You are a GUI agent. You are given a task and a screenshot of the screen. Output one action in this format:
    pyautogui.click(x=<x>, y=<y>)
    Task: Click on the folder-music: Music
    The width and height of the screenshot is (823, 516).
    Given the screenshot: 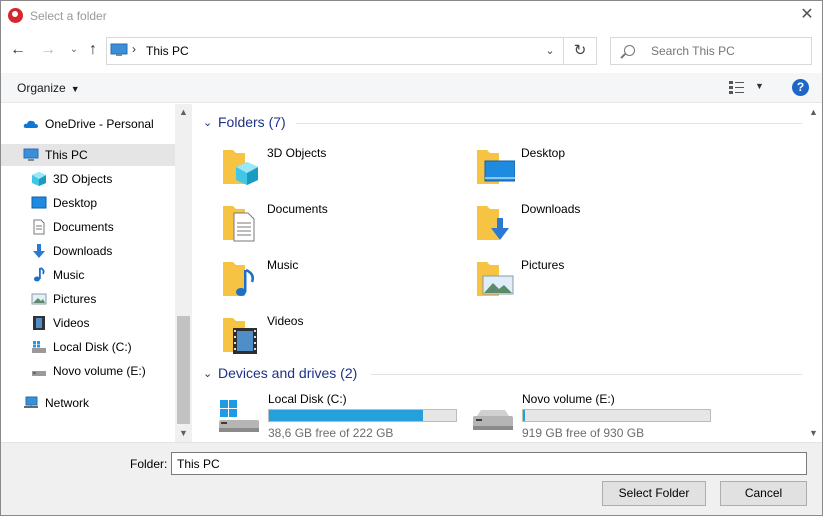 What is the action you would take?
    pyautogui.click(x=341, y=281)
    